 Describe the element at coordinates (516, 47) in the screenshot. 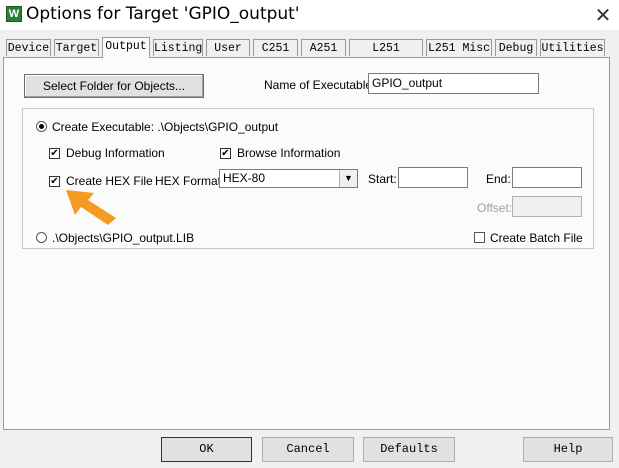

I see `tab-debug: Debug` at that location.